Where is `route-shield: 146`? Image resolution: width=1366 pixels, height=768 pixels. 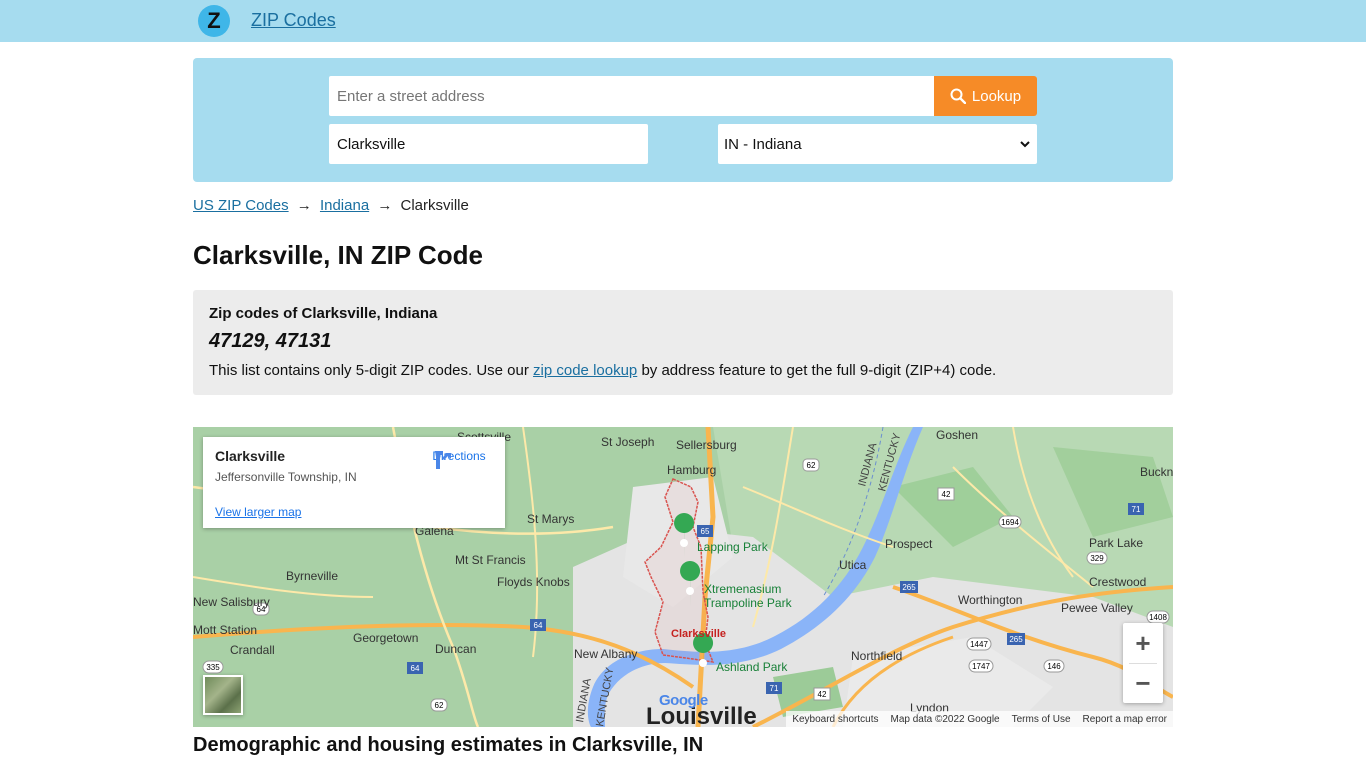 route-shield: 146 is located at coordinates (1054, 666).